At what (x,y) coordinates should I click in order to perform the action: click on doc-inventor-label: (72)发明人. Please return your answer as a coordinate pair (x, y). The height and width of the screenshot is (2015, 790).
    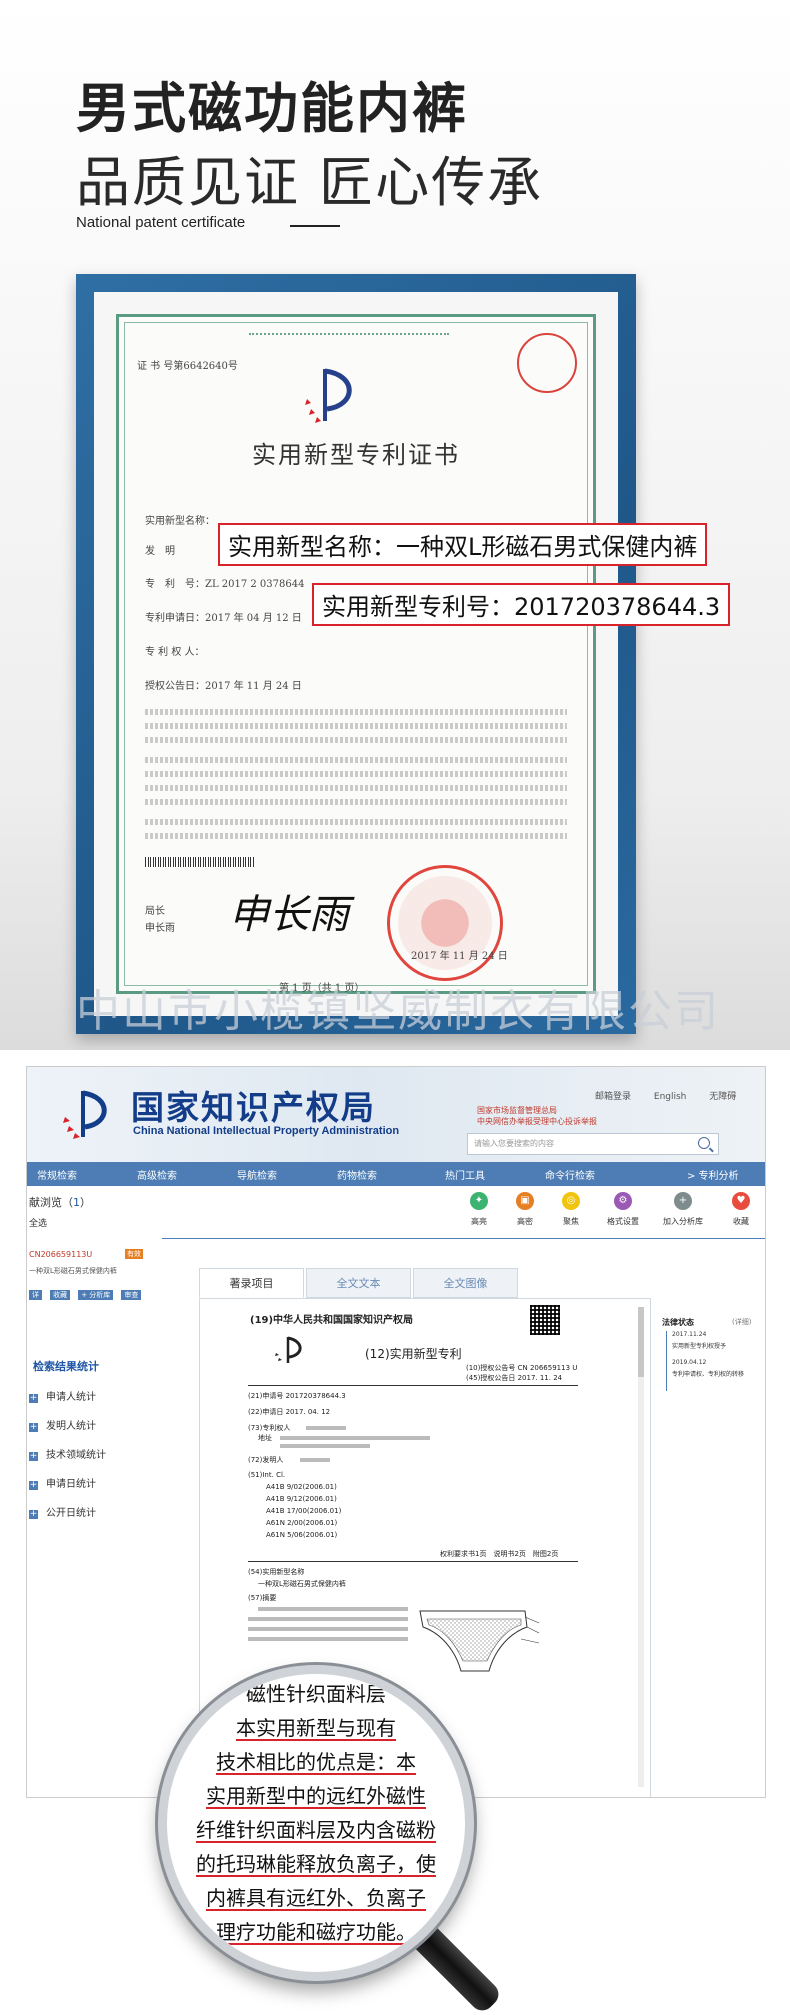
    Looking at the image, I should click on (266, 1460).